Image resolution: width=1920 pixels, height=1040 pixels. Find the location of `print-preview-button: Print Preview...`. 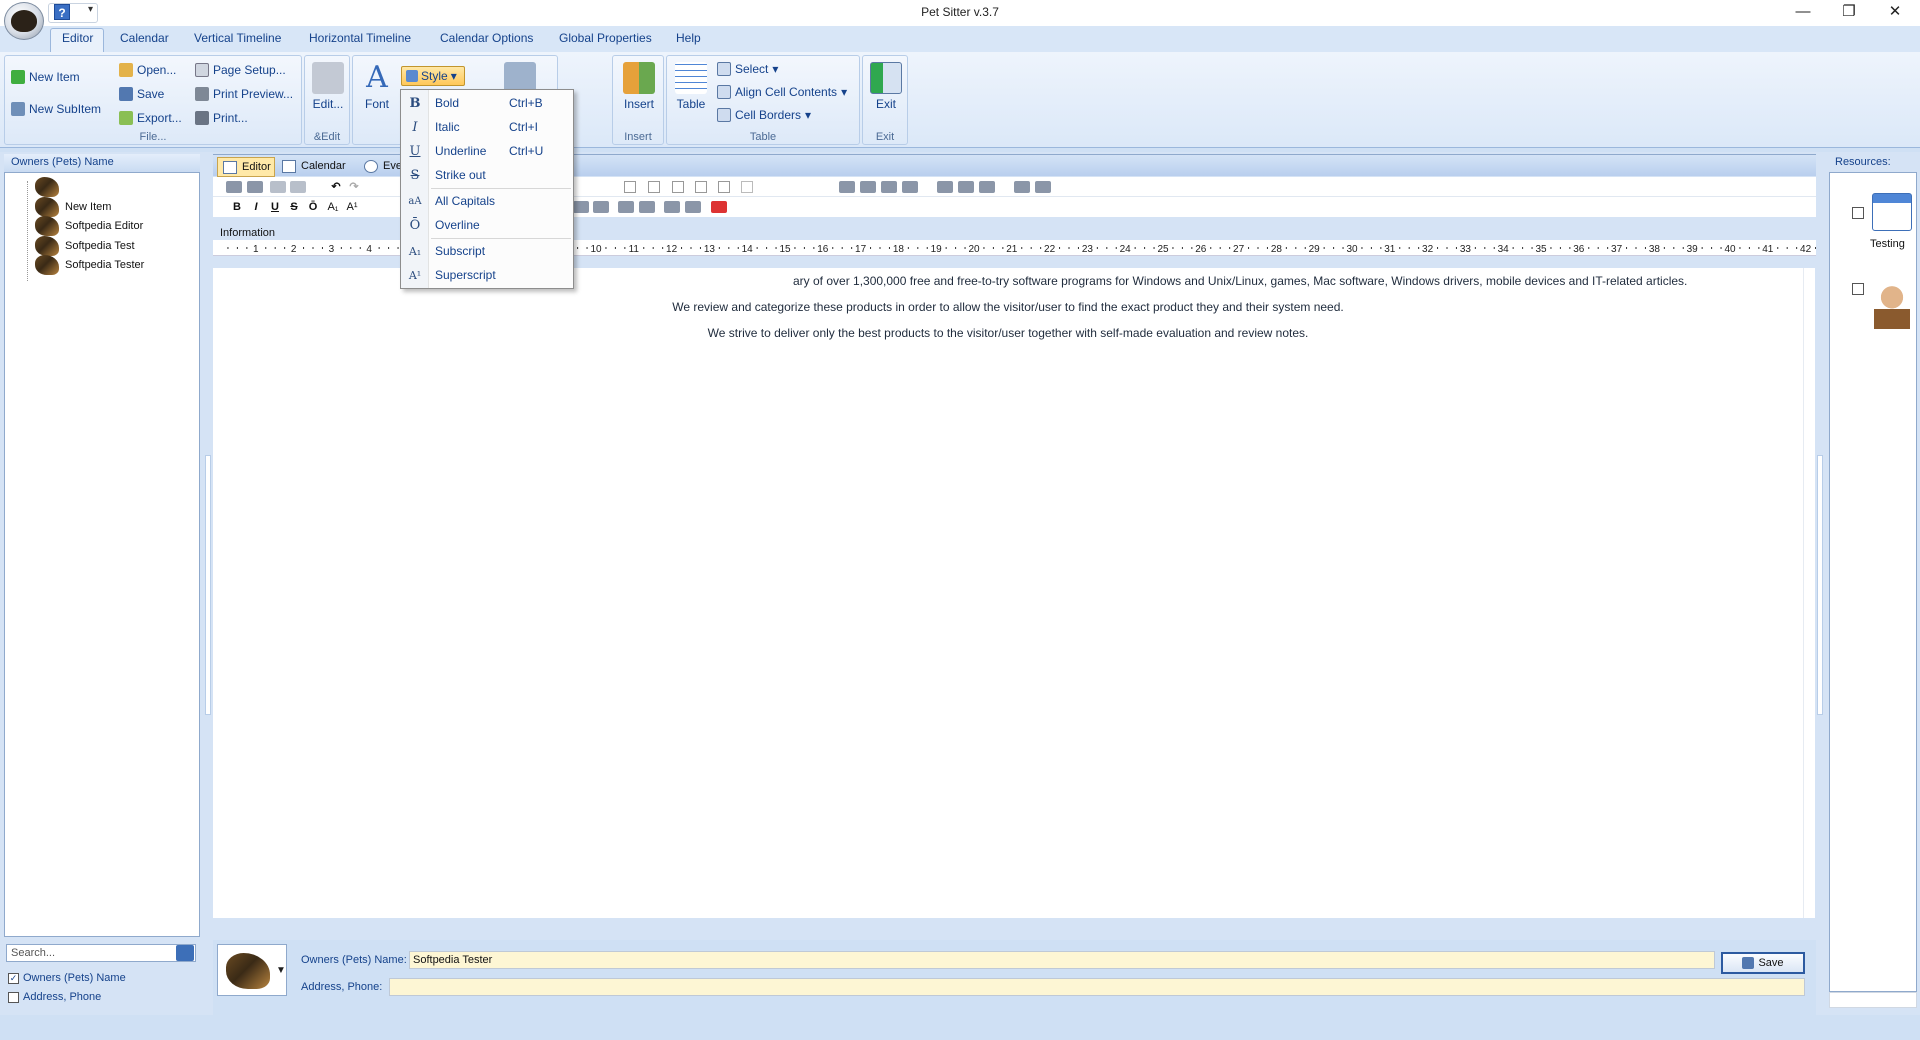

print-preview-button: Print Preview... is located at coordinates (244, 94).